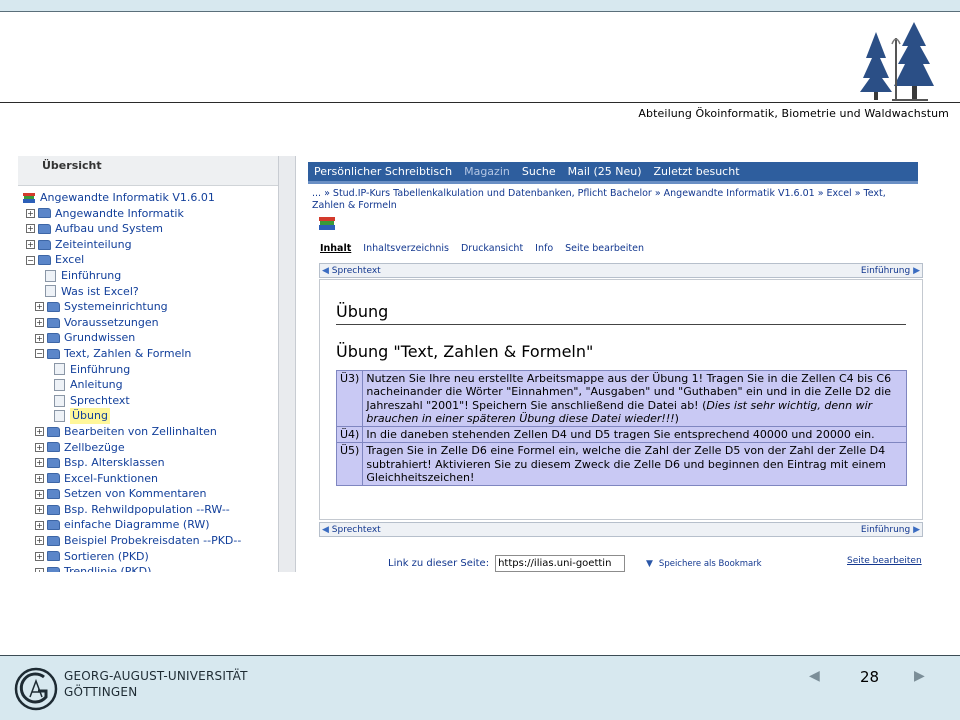 This screenshot has height=720, width=960. Describe the element at coordinates (287, 364) in the screenshot. I see `frame-splitter` at that location.